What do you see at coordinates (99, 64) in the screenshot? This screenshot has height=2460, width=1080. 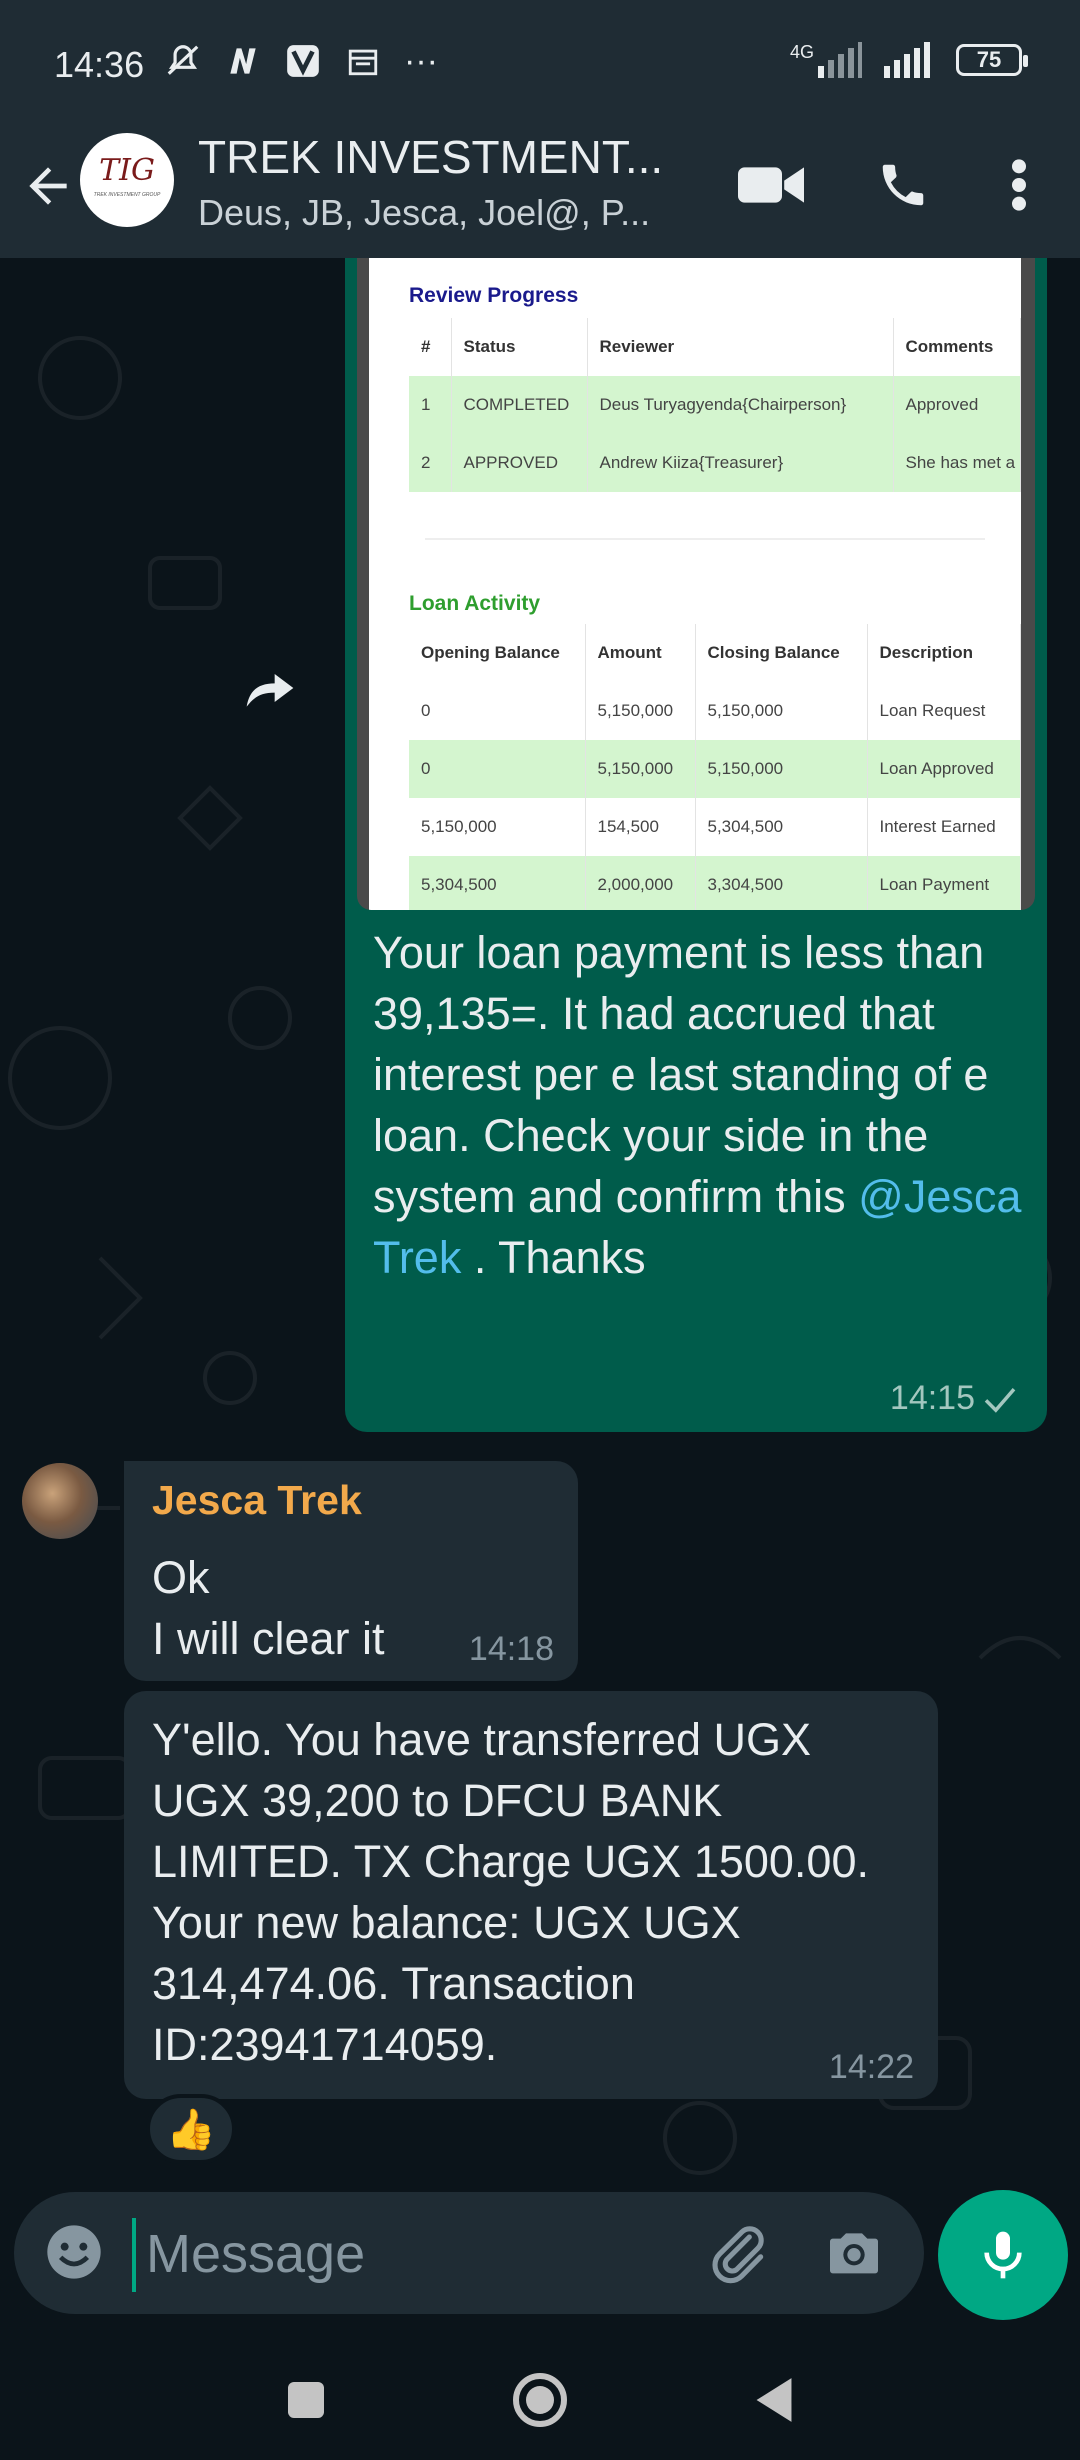 I see `status-time: 14:36` at bounding box center [99, 64].